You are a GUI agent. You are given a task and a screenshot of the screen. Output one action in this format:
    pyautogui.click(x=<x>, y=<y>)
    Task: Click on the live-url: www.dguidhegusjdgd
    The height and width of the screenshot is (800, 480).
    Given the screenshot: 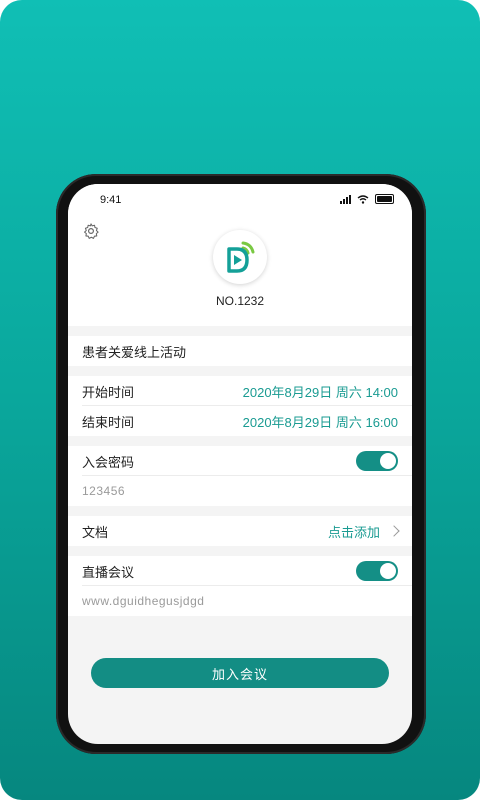 What is the action you would take?
    pyautogui.click(x=143, y=601)
    